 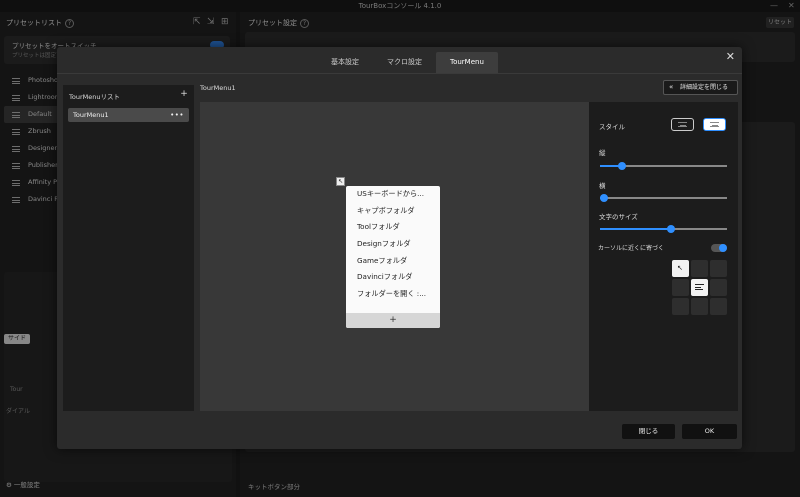 What do you see at coordinates (709, 431) in the screenshot?
I see `ok-button: OK` at bounding box center [709, 431].